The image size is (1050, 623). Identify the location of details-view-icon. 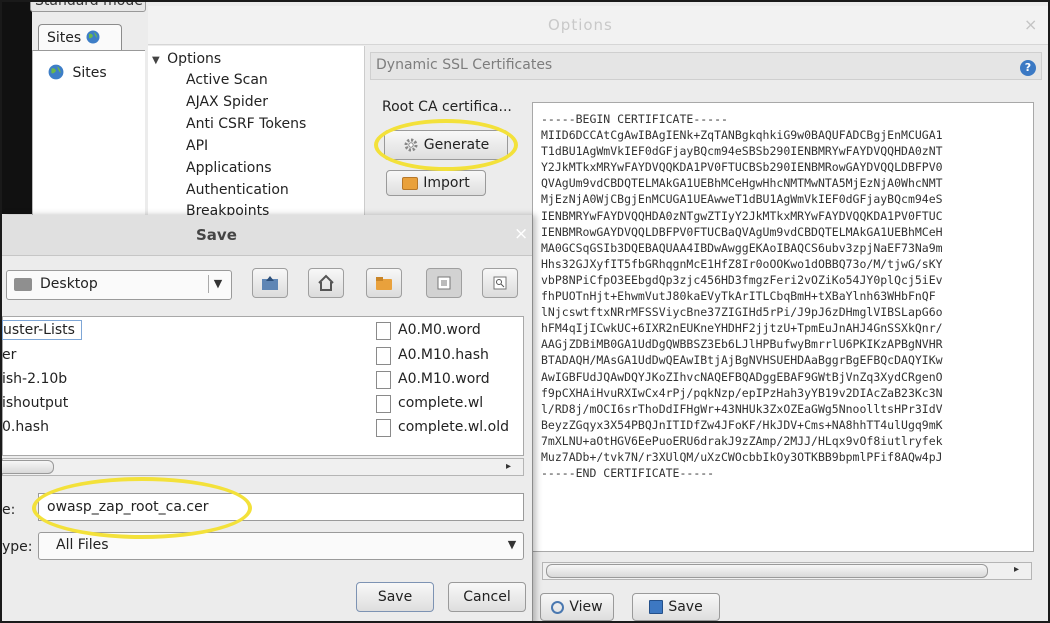
(500, 283).